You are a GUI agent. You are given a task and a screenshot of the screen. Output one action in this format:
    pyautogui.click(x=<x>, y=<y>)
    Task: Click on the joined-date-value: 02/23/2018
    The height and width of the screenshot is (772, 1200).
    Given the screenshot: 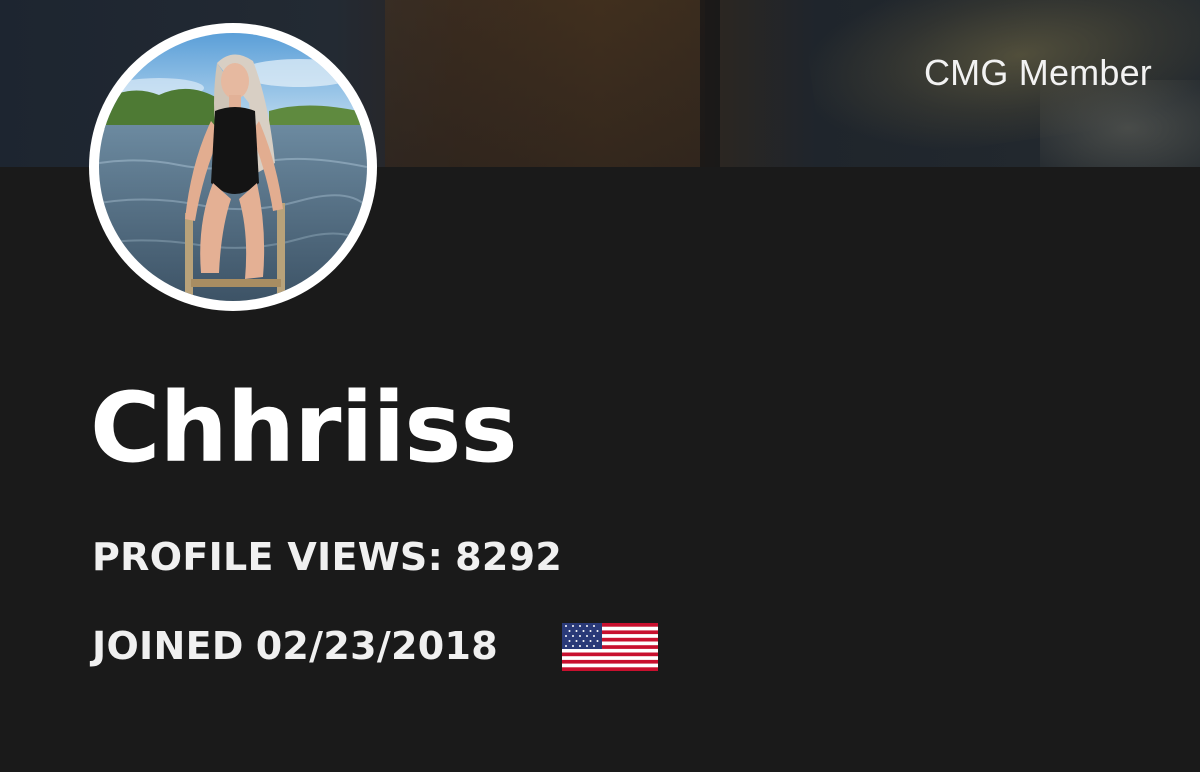 What is the action you would take?
    pyautogui.click(x=376, y=646)
    